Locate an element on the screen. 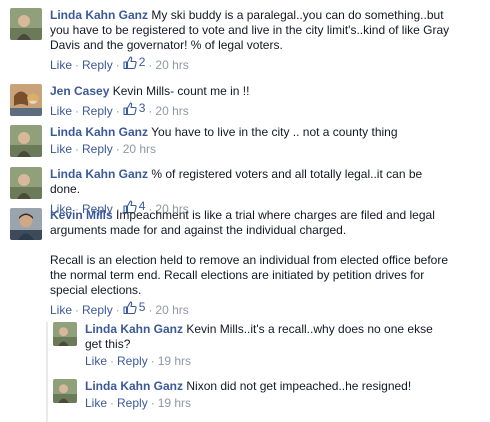  comment-text: Kevin Mills- count me in !! is located at coordinates (181, 91).